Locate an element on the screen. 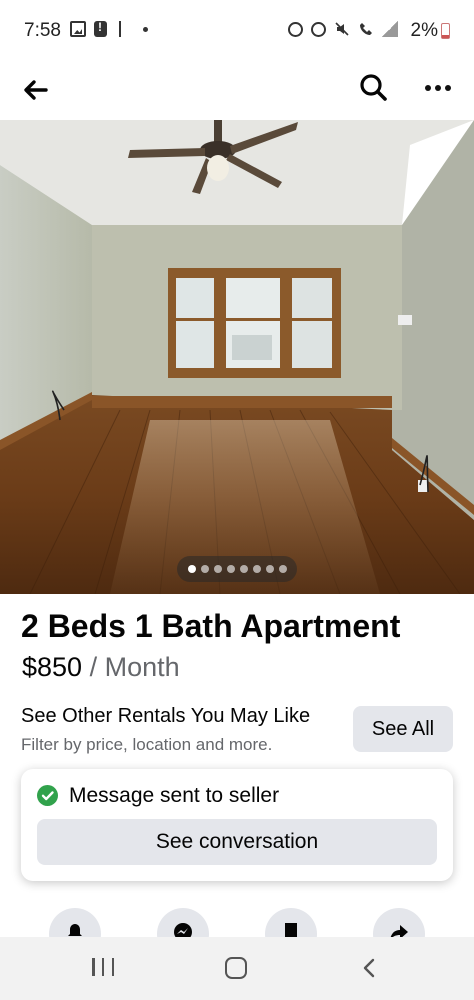  battery-indicator: 2% is located at coordinates (430, 31).